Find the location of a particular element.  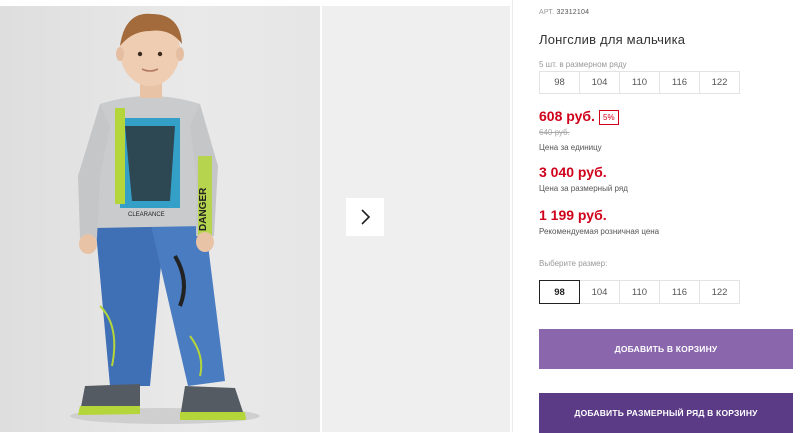

sleeve-print-text: DANGER is located at coordinates (203, 209).